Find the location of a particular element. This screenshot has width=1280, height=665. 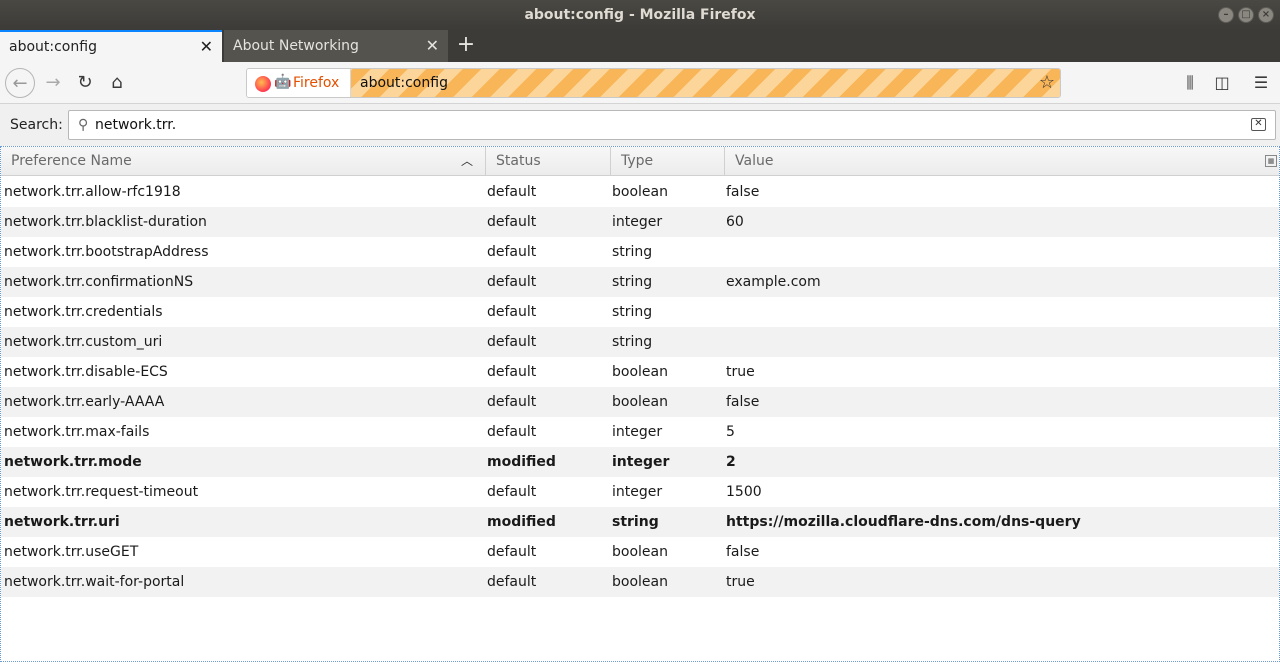

pref-value-cell: true is located at coordinates (740, 582).